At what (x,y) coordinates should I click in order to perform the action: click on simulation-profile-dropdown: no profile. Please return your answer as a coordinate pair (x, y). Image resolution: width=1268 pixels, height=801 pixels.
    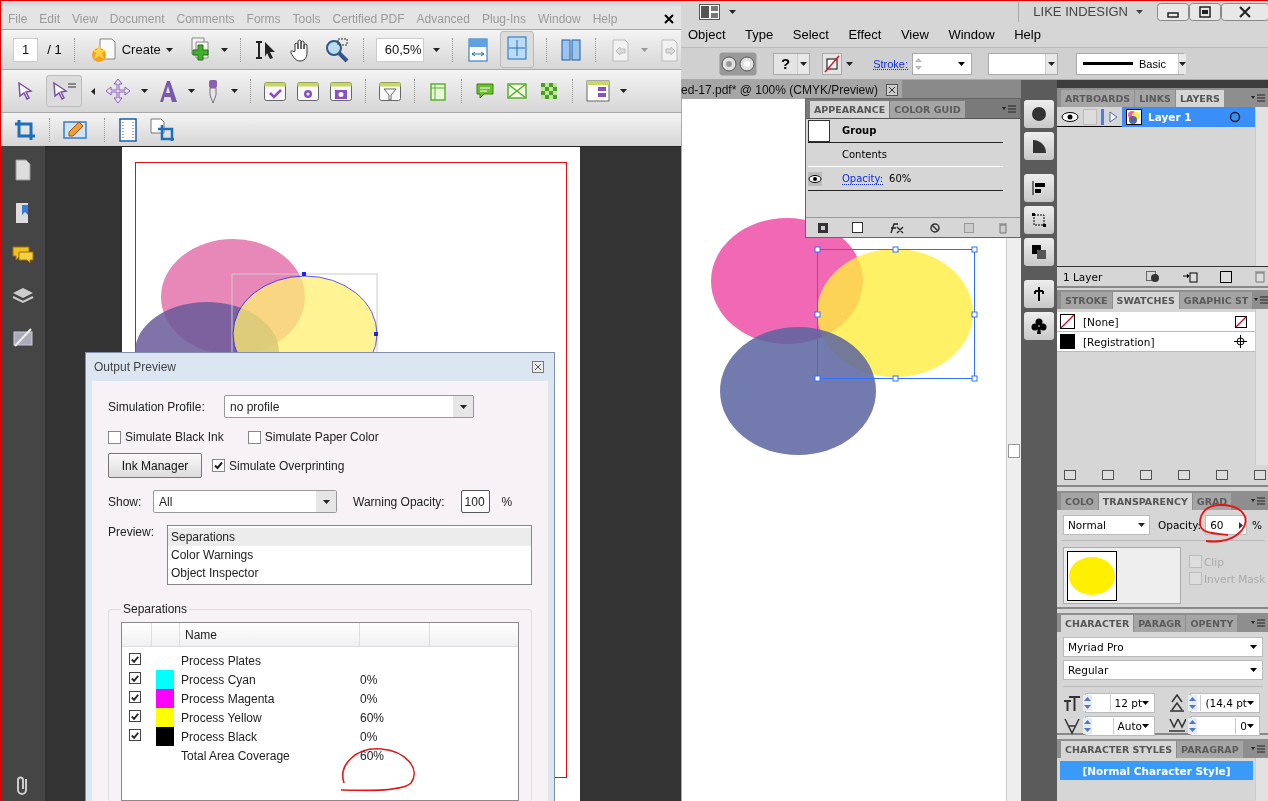
    Looking at the image, I should click on (349, 406).